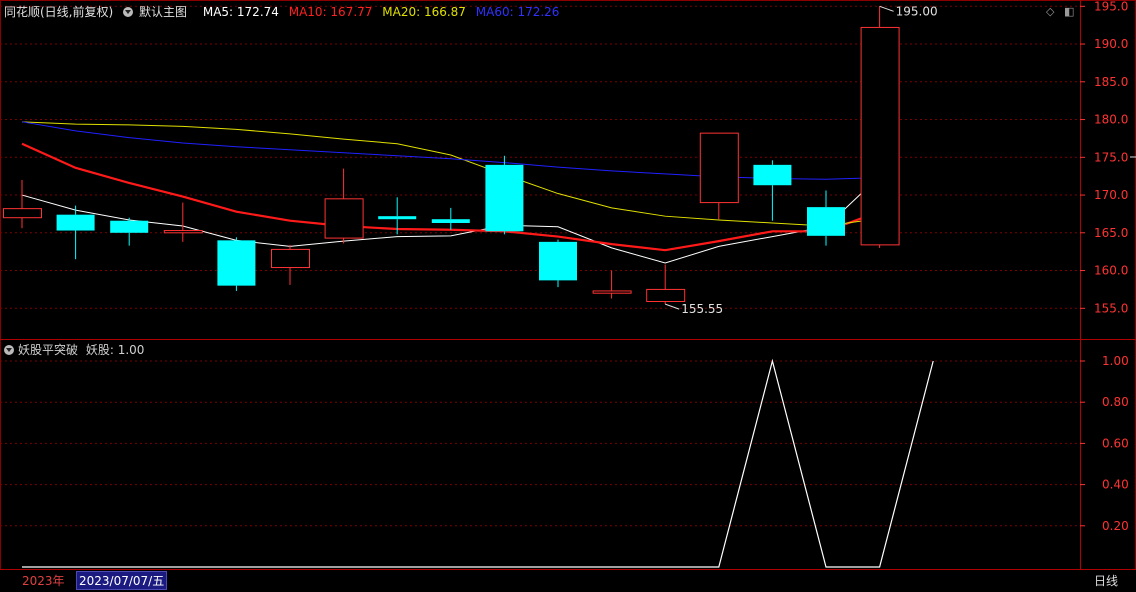  What do you see at coordinates (1115, 526) in the screenshot?
I see `indicator-tick-label: 0.20` at bounding box center [1115, 526].